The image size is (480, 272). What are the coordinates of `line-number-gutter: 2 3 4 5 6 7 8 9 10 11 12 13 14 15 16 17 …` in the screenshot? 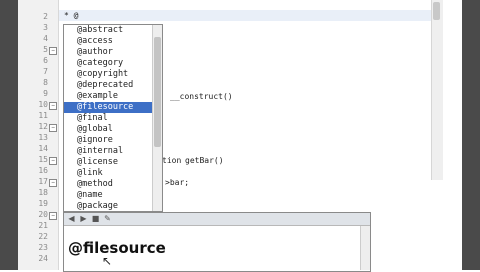 It's located at (38, 135).